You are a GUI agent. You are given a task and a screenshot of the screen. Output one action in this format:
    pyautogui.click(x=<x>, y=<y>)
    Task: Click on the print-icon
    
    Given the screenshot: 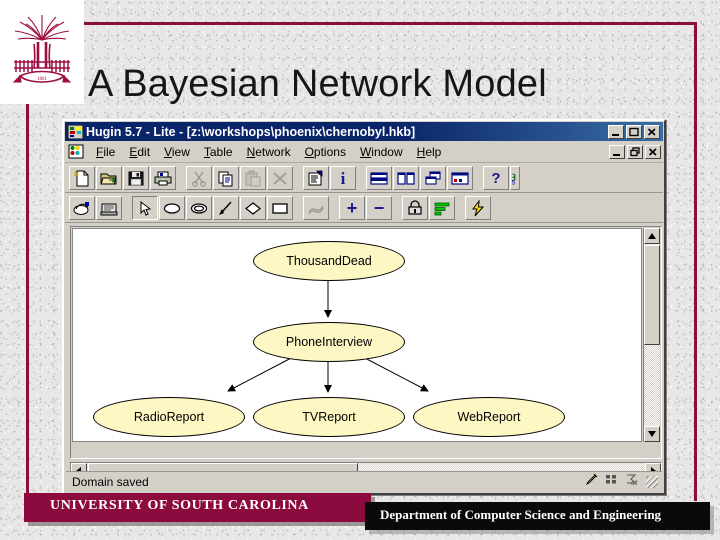 What is the action you would take?
    pyautogui.click(x=163, y=178)
    